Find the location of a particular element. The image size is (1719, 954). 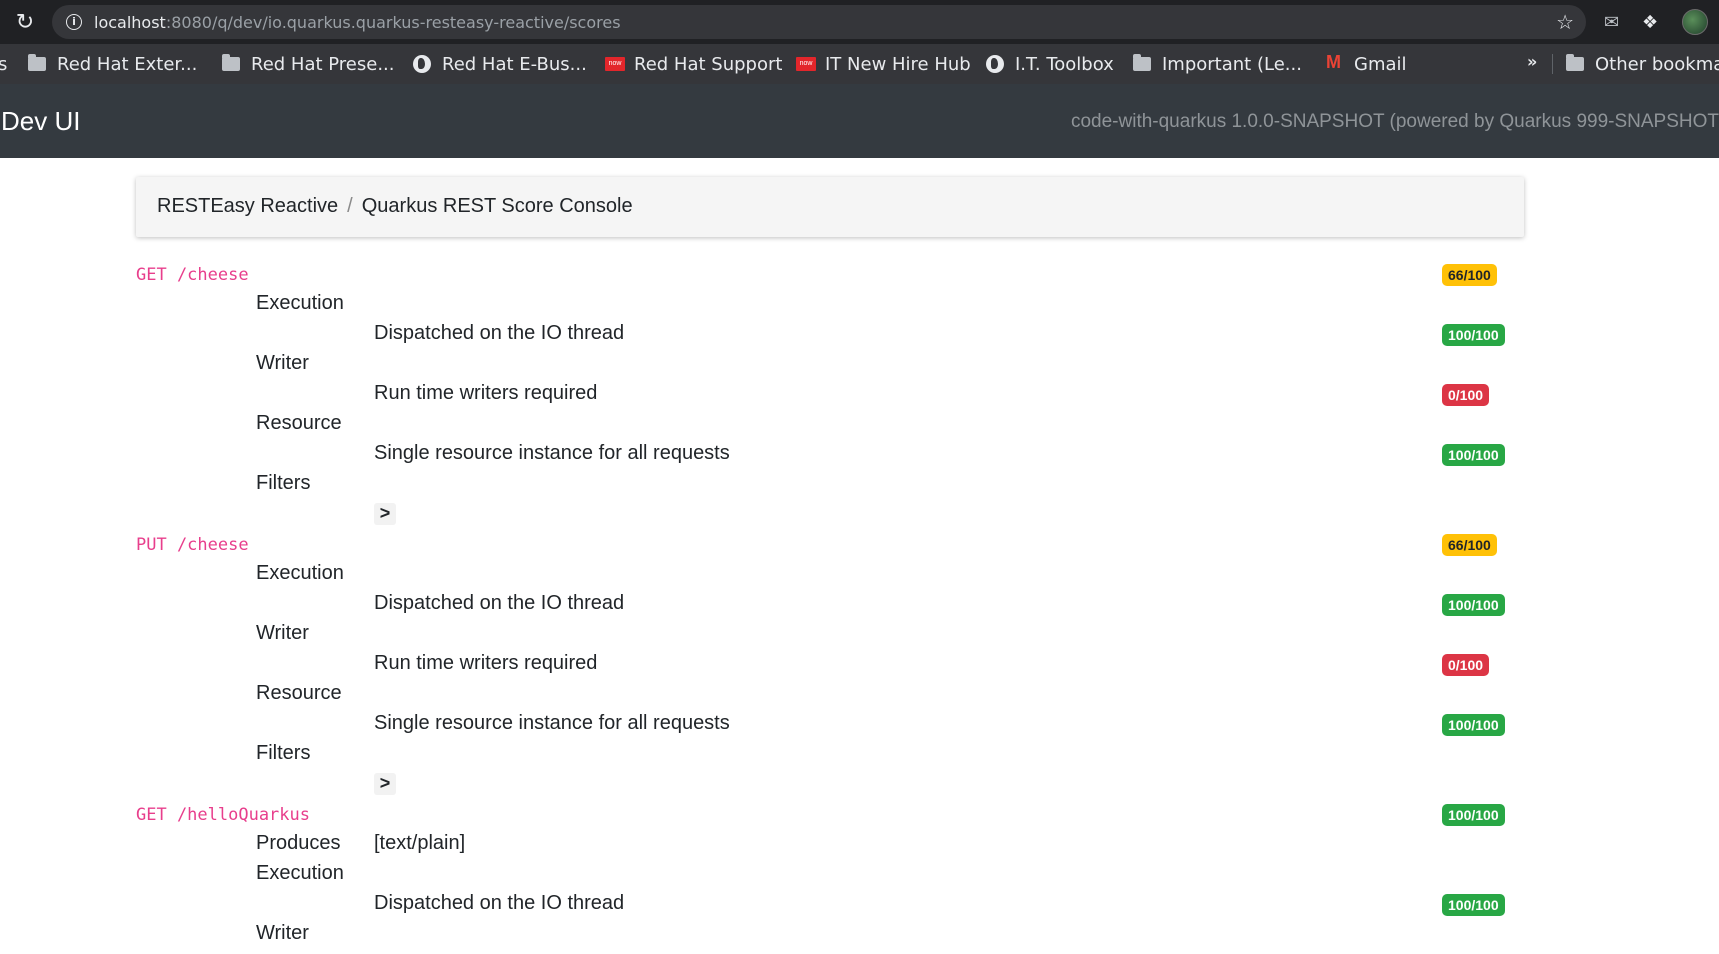

bookmark-red-hat-support: now Red Hat Support is located at coordinates (693, 64).